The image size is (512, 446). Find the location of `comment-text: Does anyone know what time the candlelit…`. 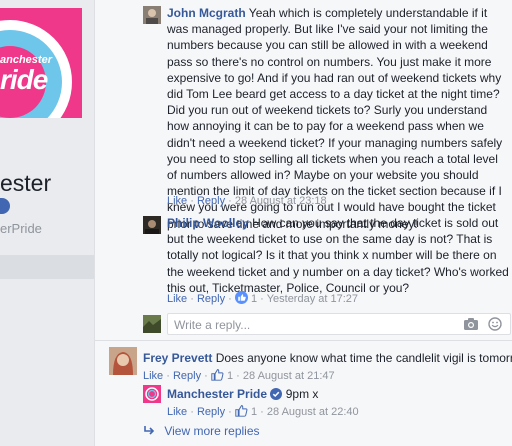

comment-text: Does anyone know what time the candlelit… is located at coordinates (363, 358).